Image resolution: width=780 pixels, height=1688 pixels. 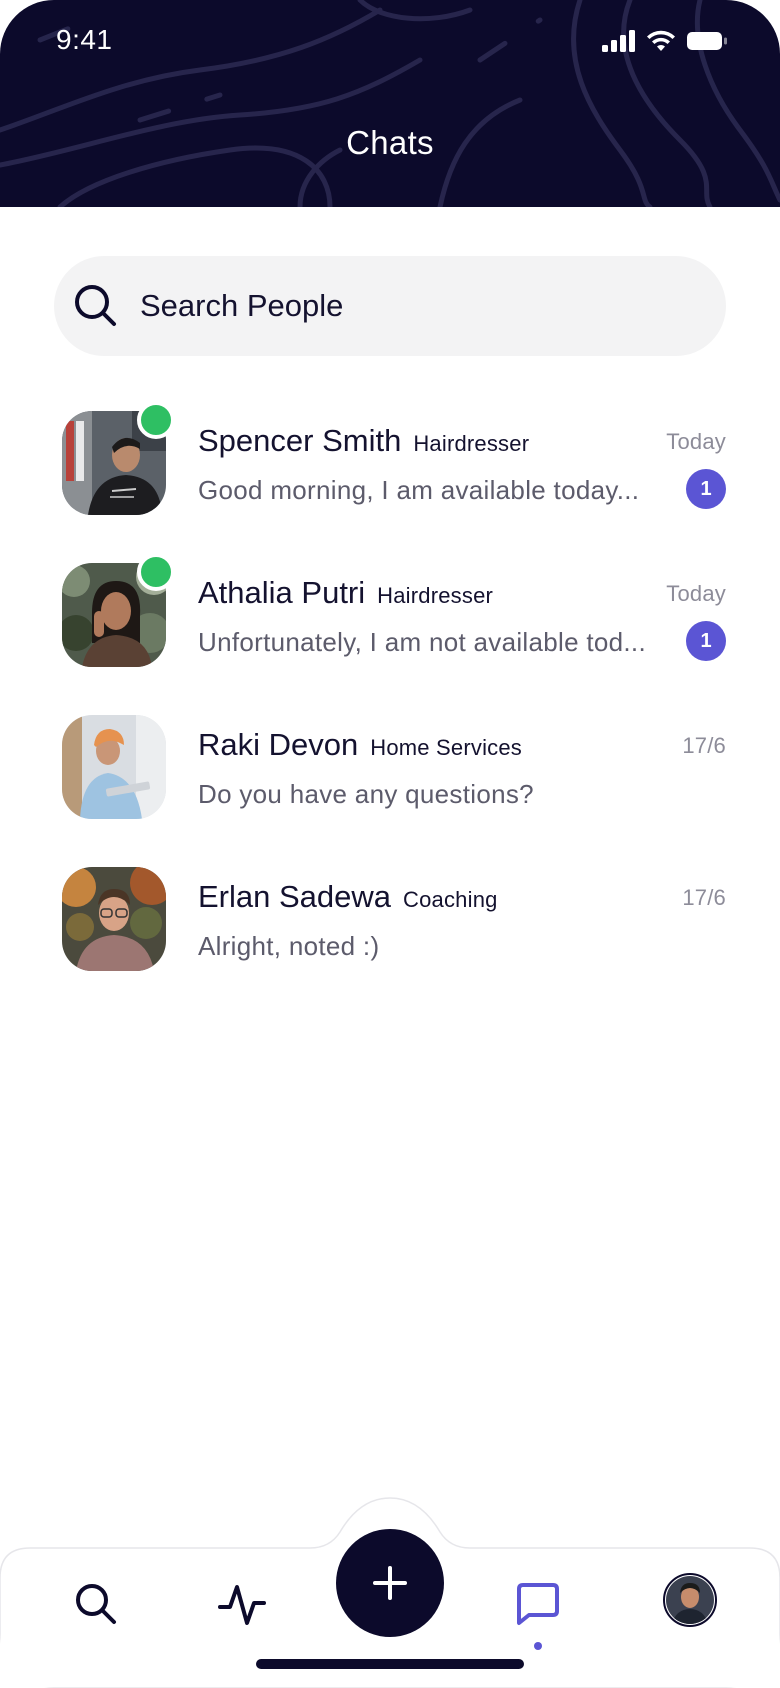 I want to click on search-input, so click(x=400, y=306).